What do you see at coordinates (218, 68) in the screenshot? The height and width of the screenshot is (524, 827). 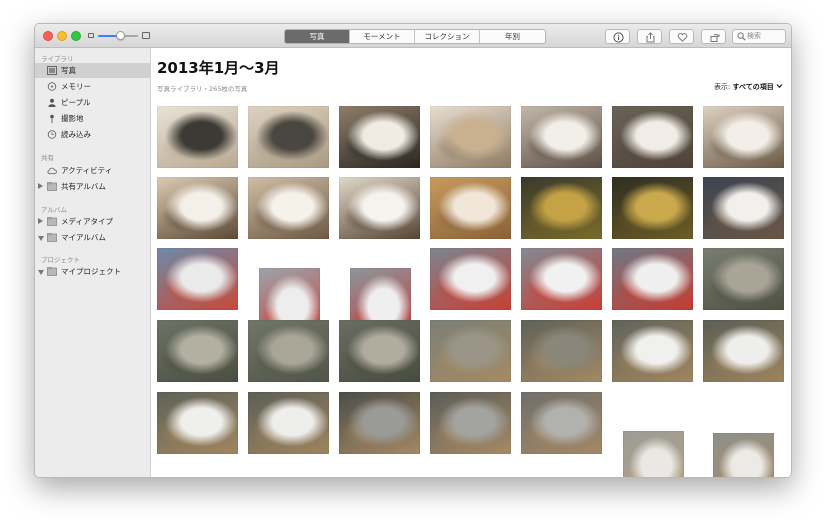 I see `page-title: 2013年1月〜3月` at bounding box center [218, 68].